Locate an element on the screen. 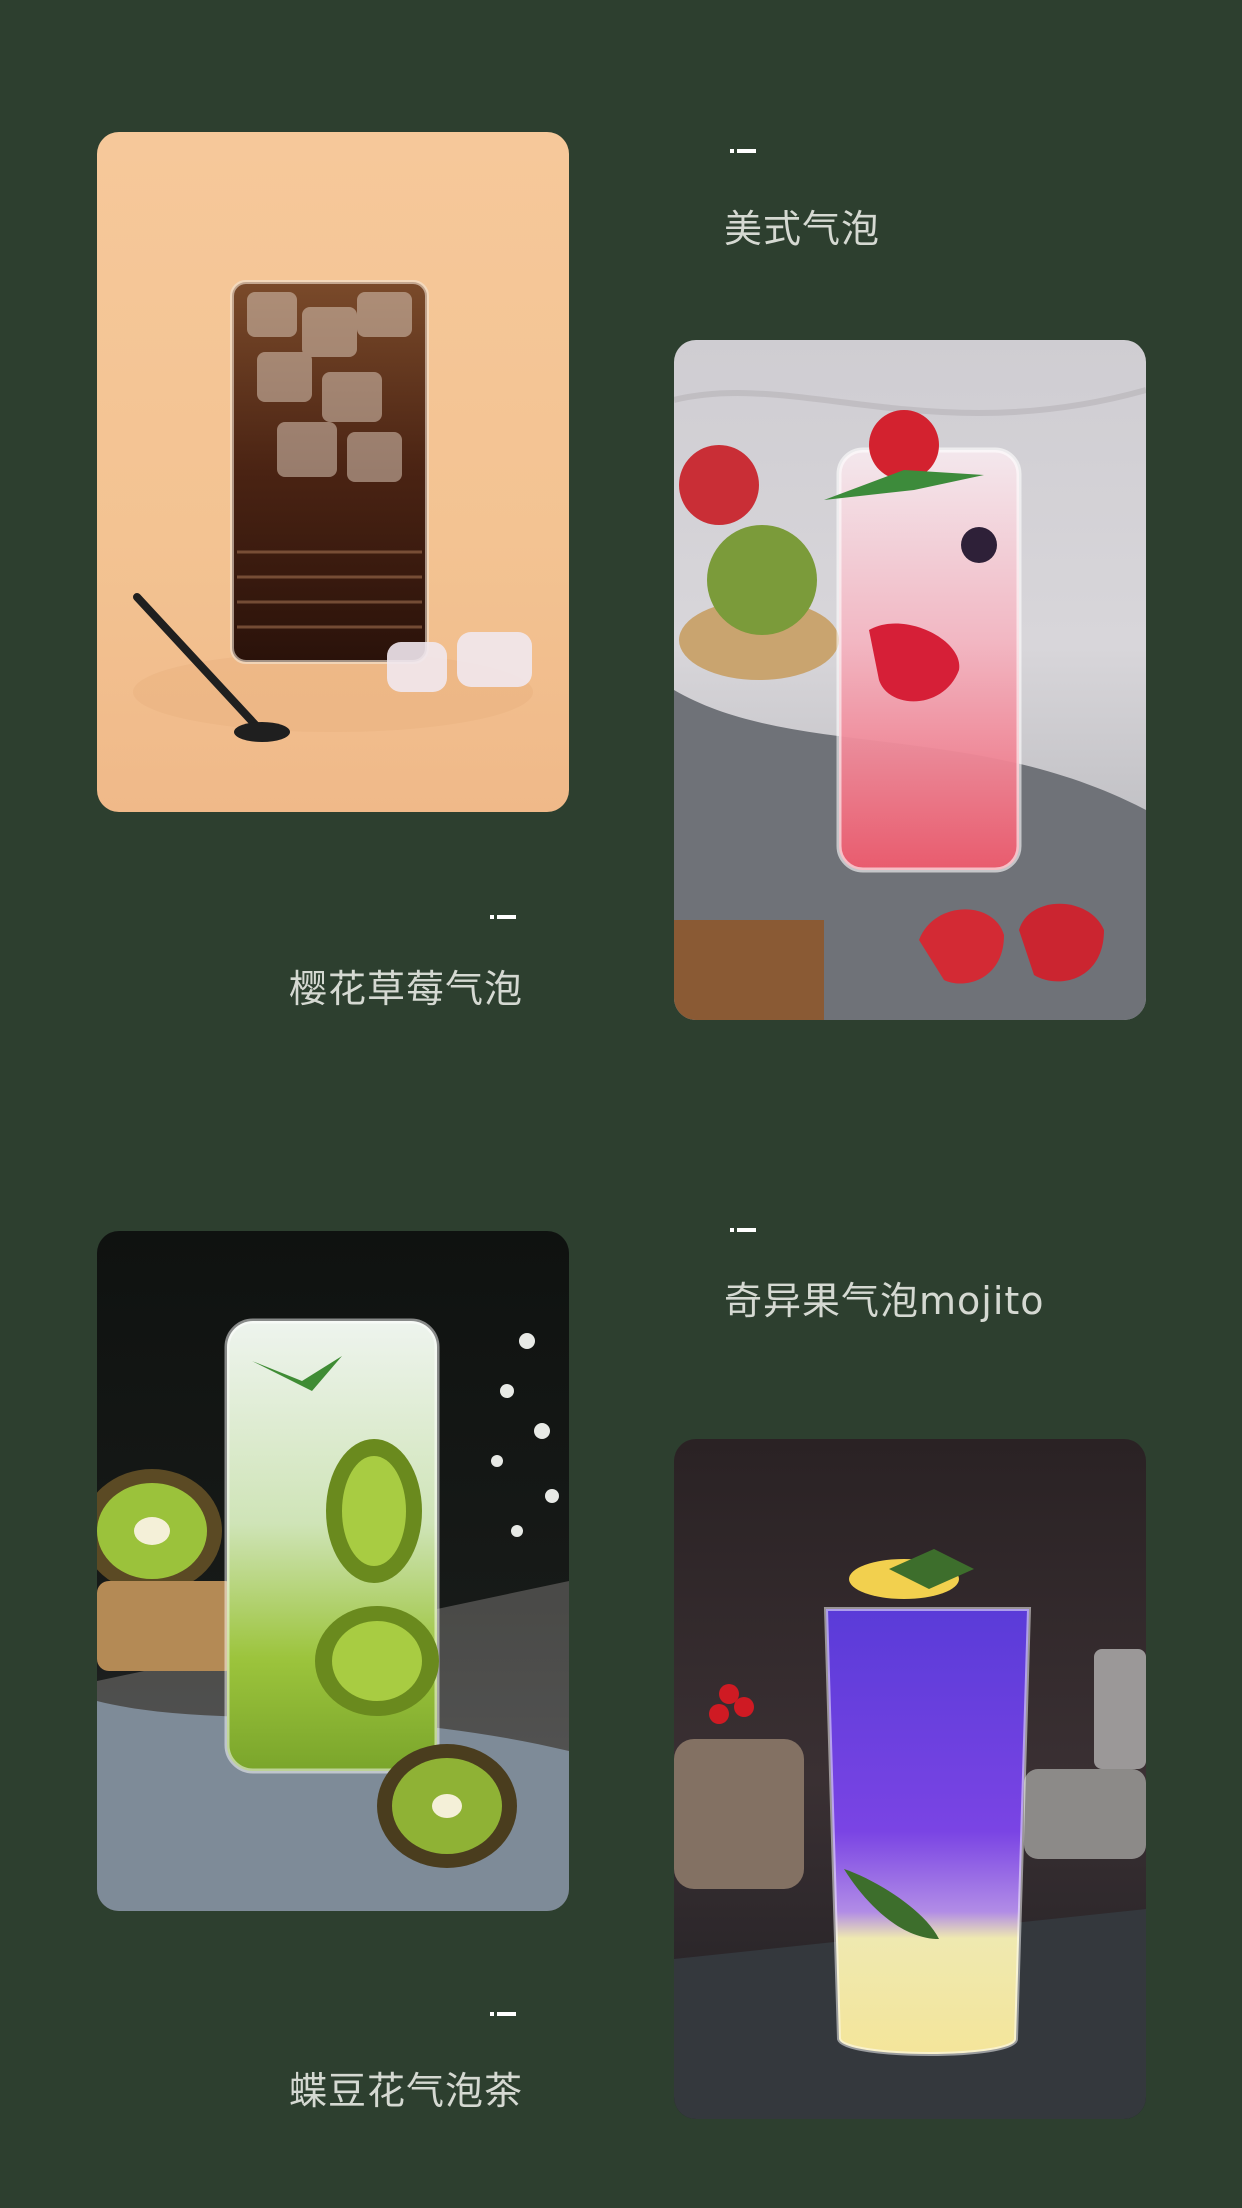 The height and width of the screenshot is (2208, 1242). kiwi-mojito-photo is located at coordinates (333, 1571).